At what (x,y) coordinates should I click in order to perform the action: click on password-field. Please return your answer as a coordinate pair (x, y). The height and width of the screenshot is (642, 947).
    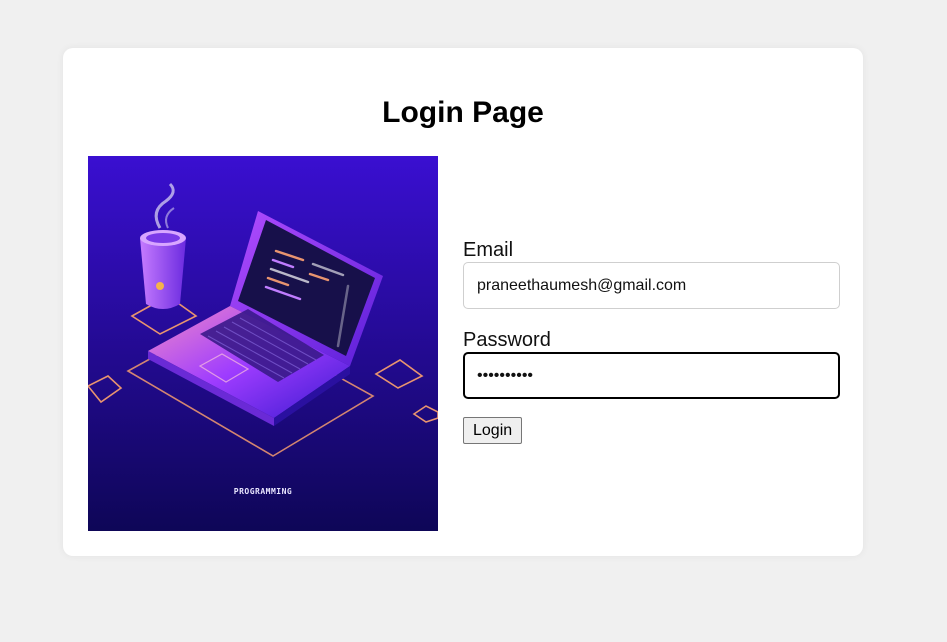
    Looking at the image, I should click on (651, 375).